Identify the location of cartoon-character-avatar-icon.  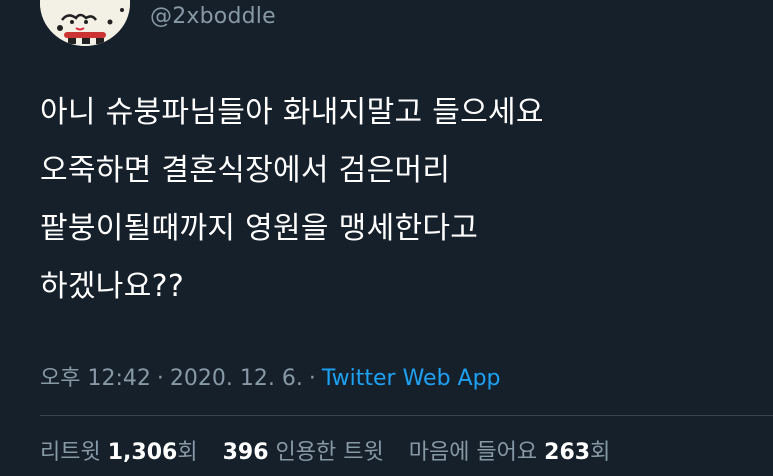
(85, 23).